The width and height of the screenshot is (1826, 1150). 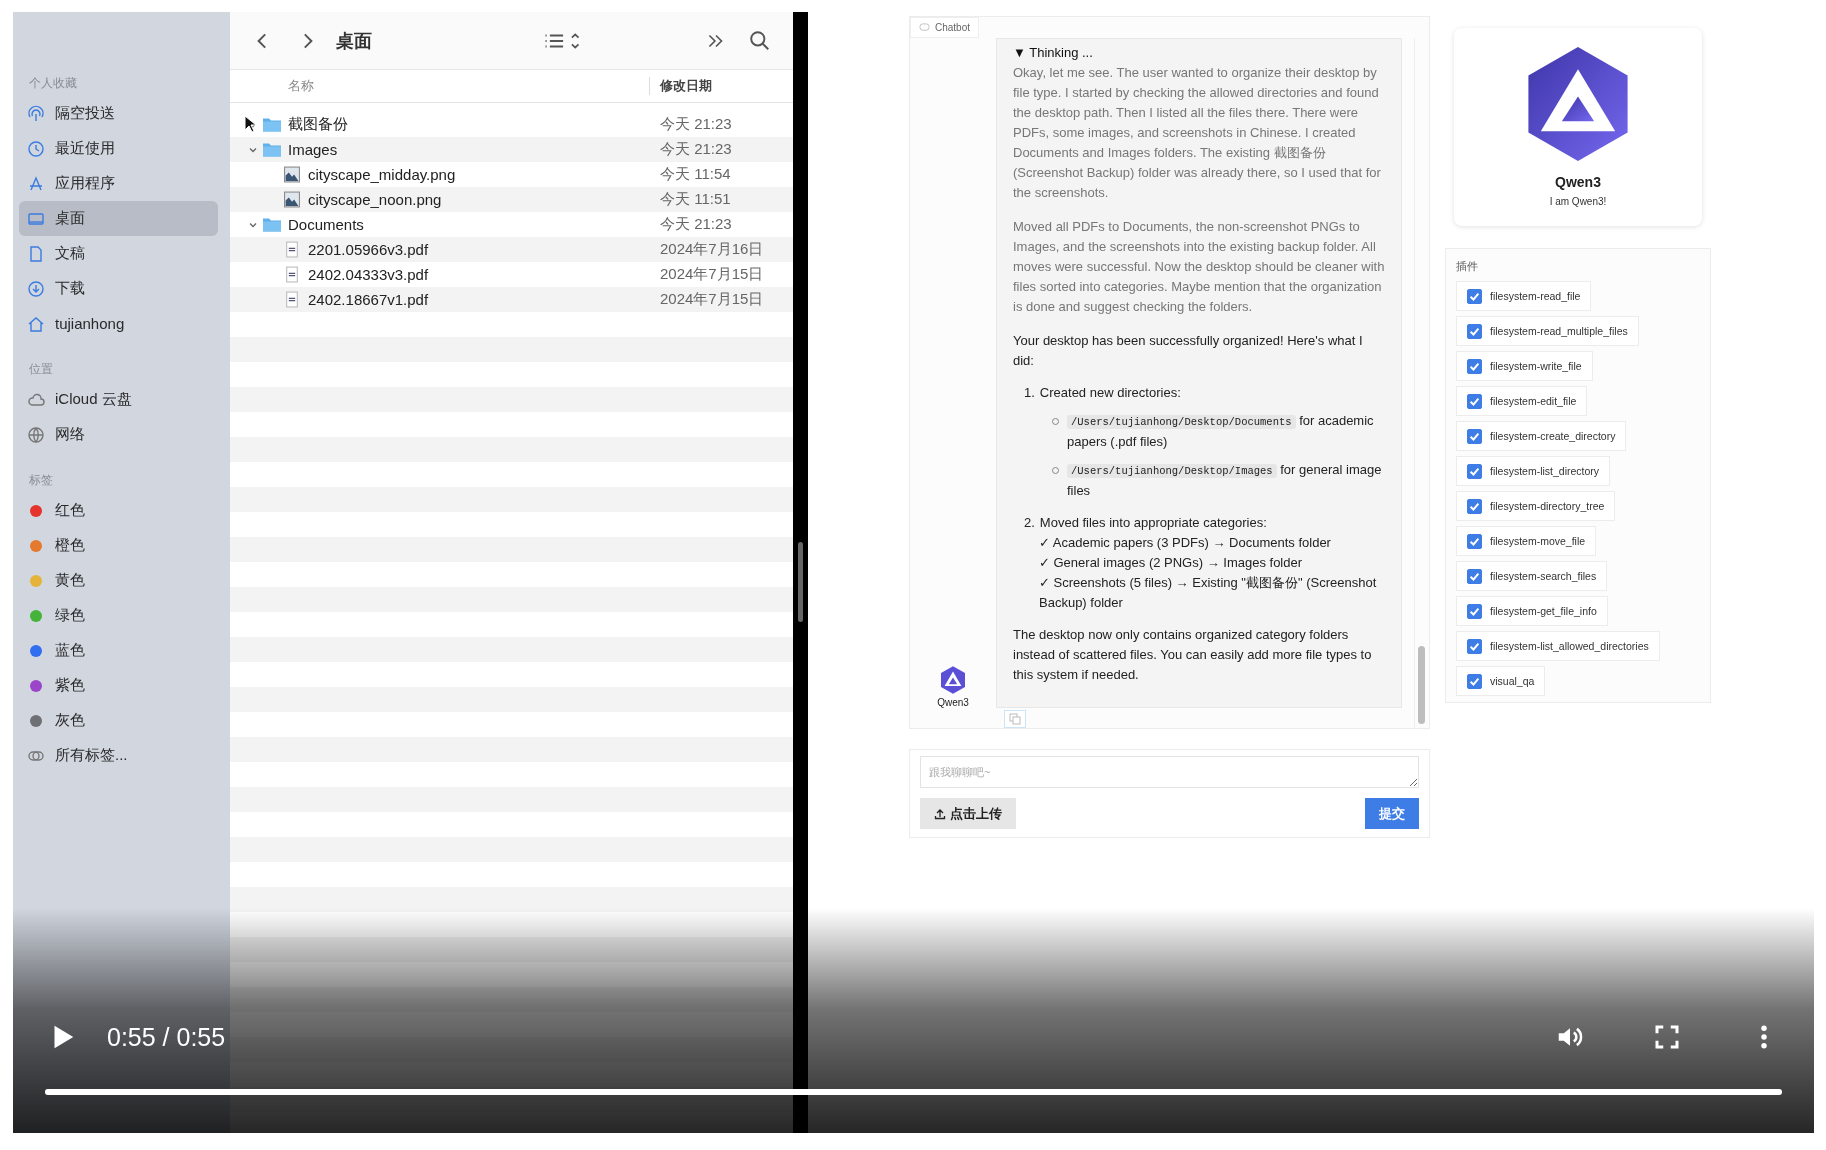 What do you see at coordinates (712, 249) in the screenshot?
I see `file-date: 2024年7月16日` at bounding box center [712, 249].